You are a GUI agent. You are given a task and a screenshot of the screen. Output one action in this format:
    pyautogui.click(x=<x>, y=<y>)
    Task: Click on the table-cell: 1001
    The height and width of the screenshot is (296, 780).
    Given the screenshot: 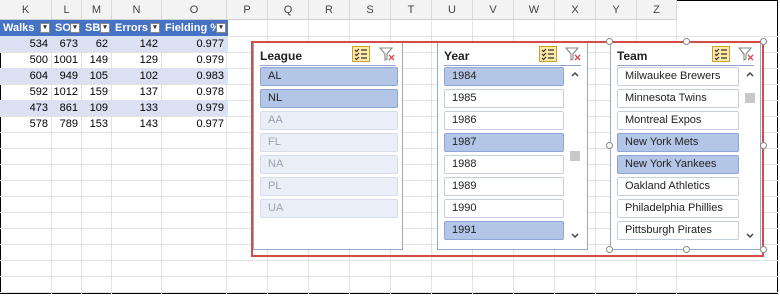 What is the action you would take?
    pyautogui.click(x=67, y=60)
    